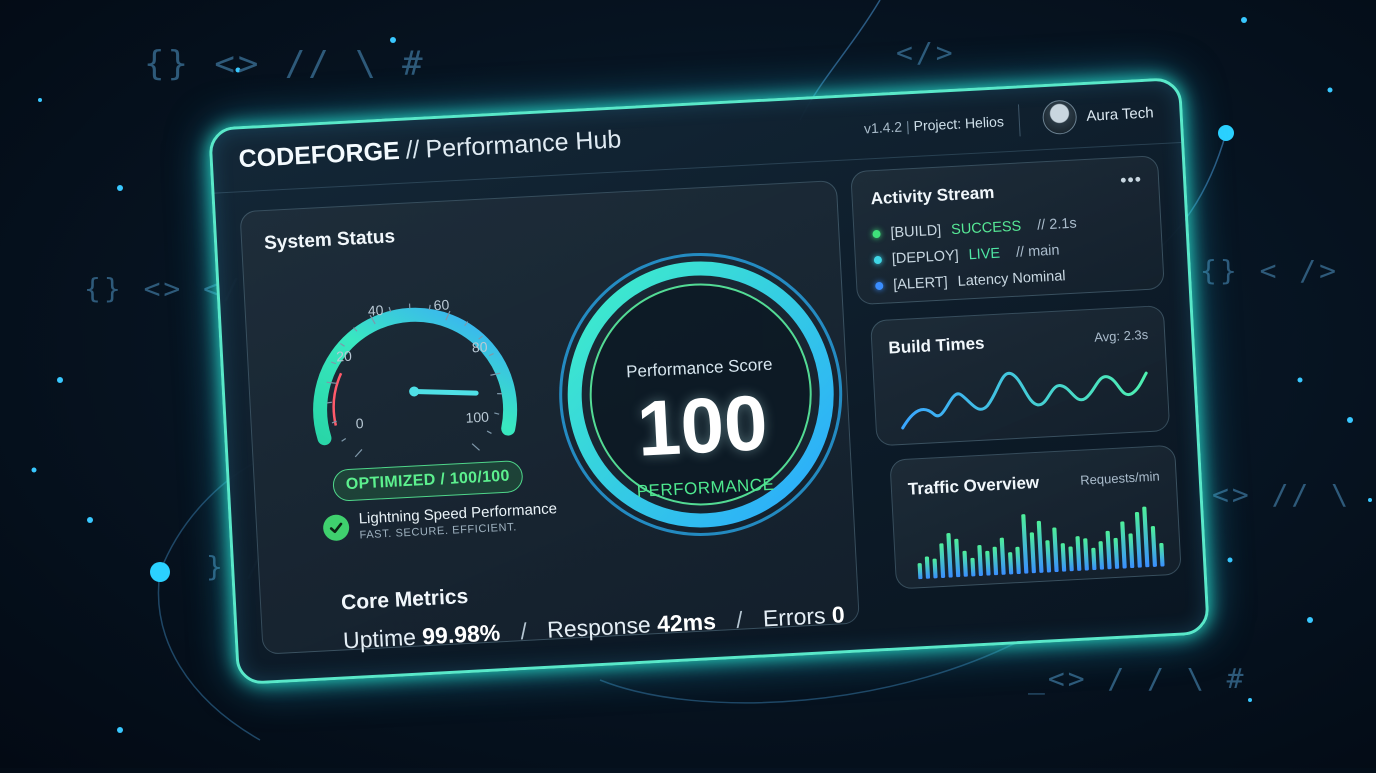 The height and width of the screenshot is (773, 1376). Describe the element at coordinates (1057, 225) in the screenshot. I see `activity-comment: // 2.1s` at that location.